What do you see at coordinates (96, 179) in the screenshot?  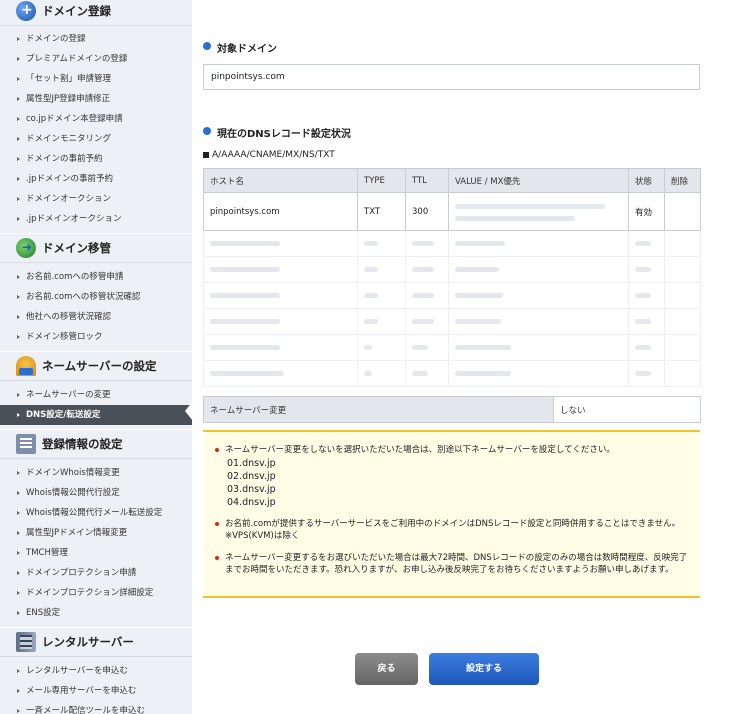 I see `sidebar-item-jp-pre-reserve: .jpドメインの事前予約` at bounding box center [96, 179].